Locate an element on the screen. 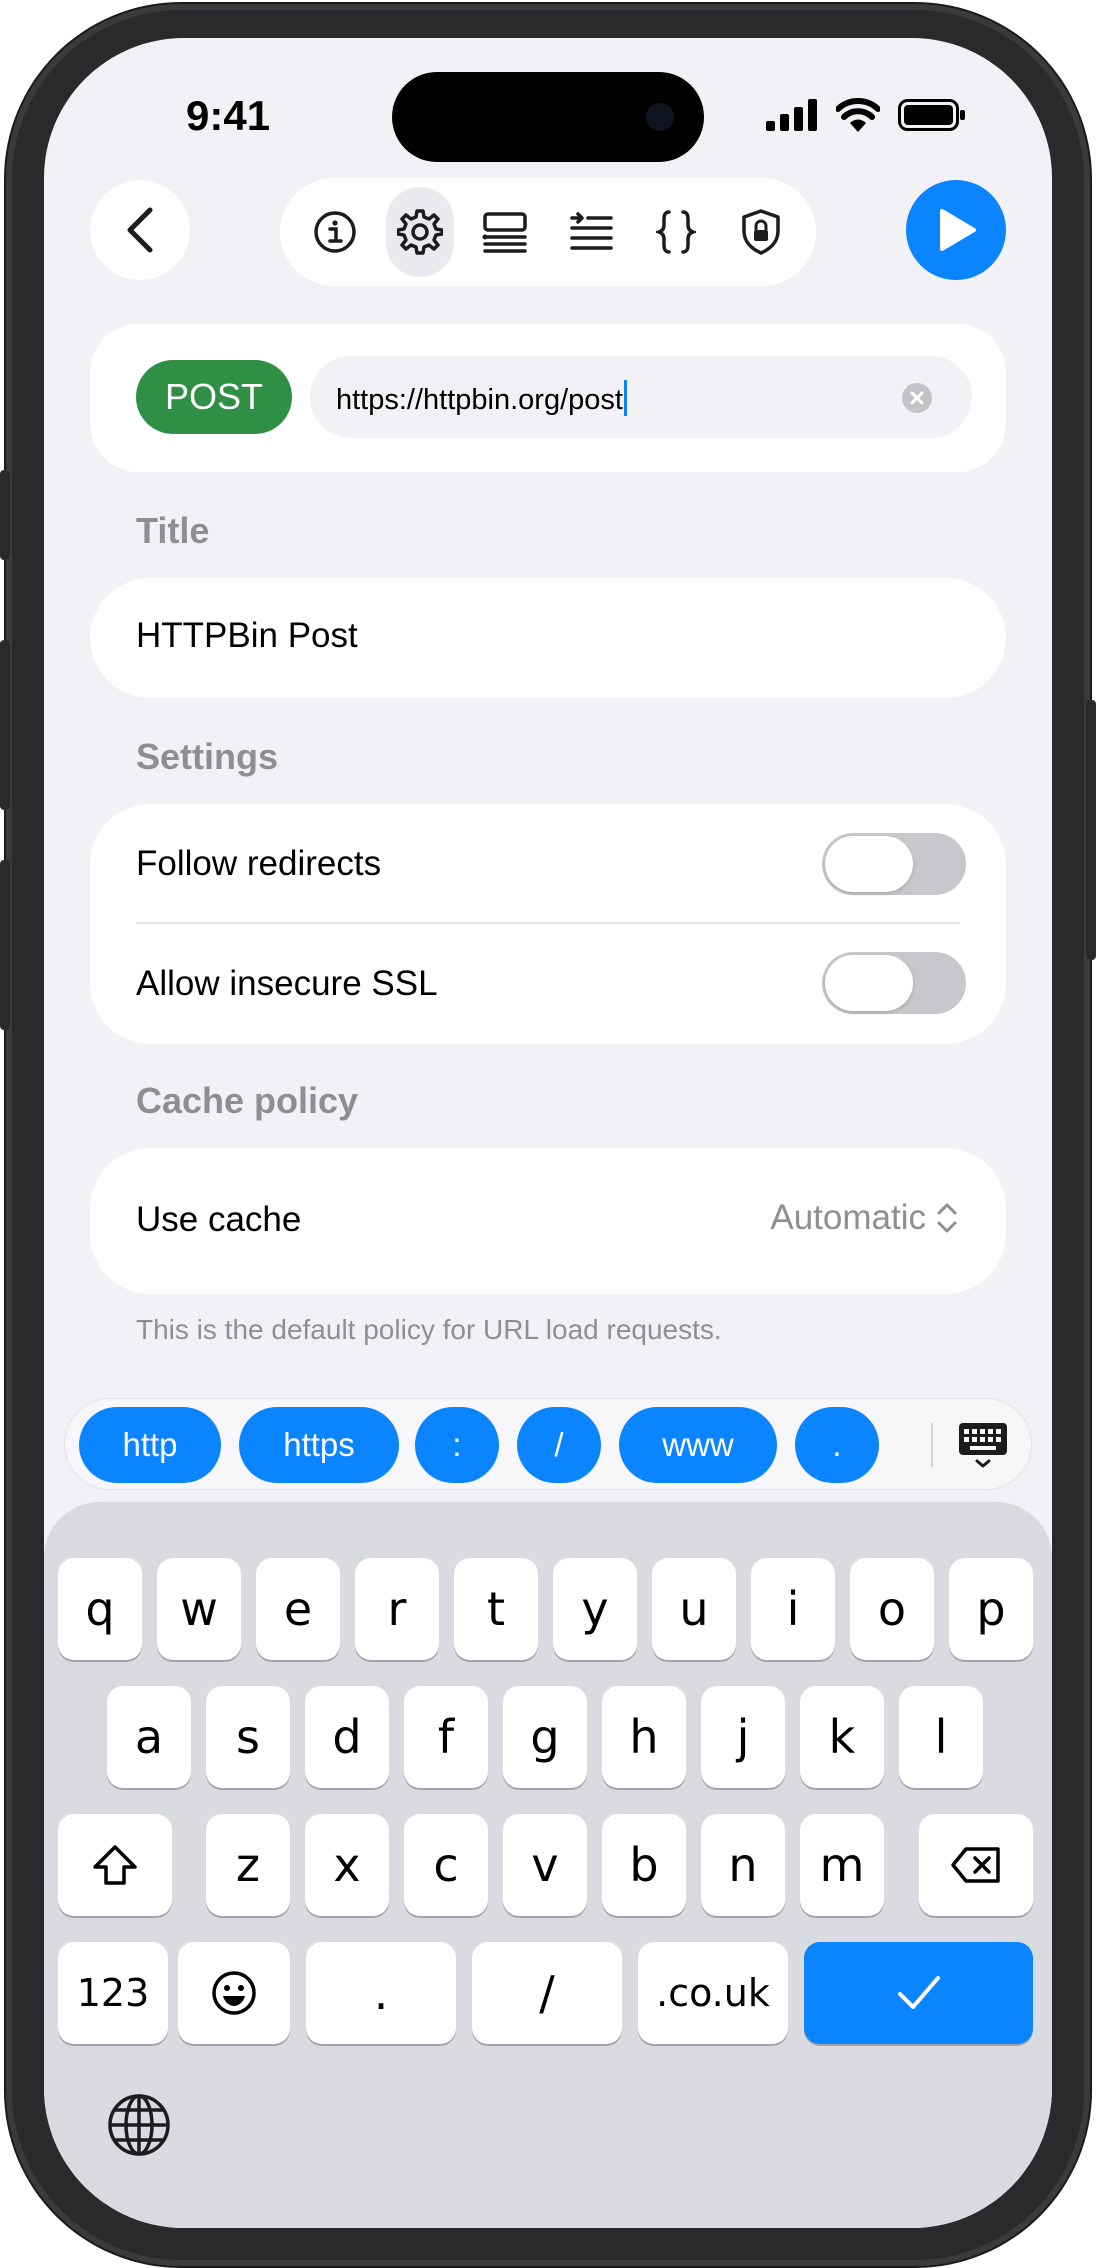 The image size is (1096, 2268). url-suggestion-bar: http https : / www . is located at coordinates (548, 1444).